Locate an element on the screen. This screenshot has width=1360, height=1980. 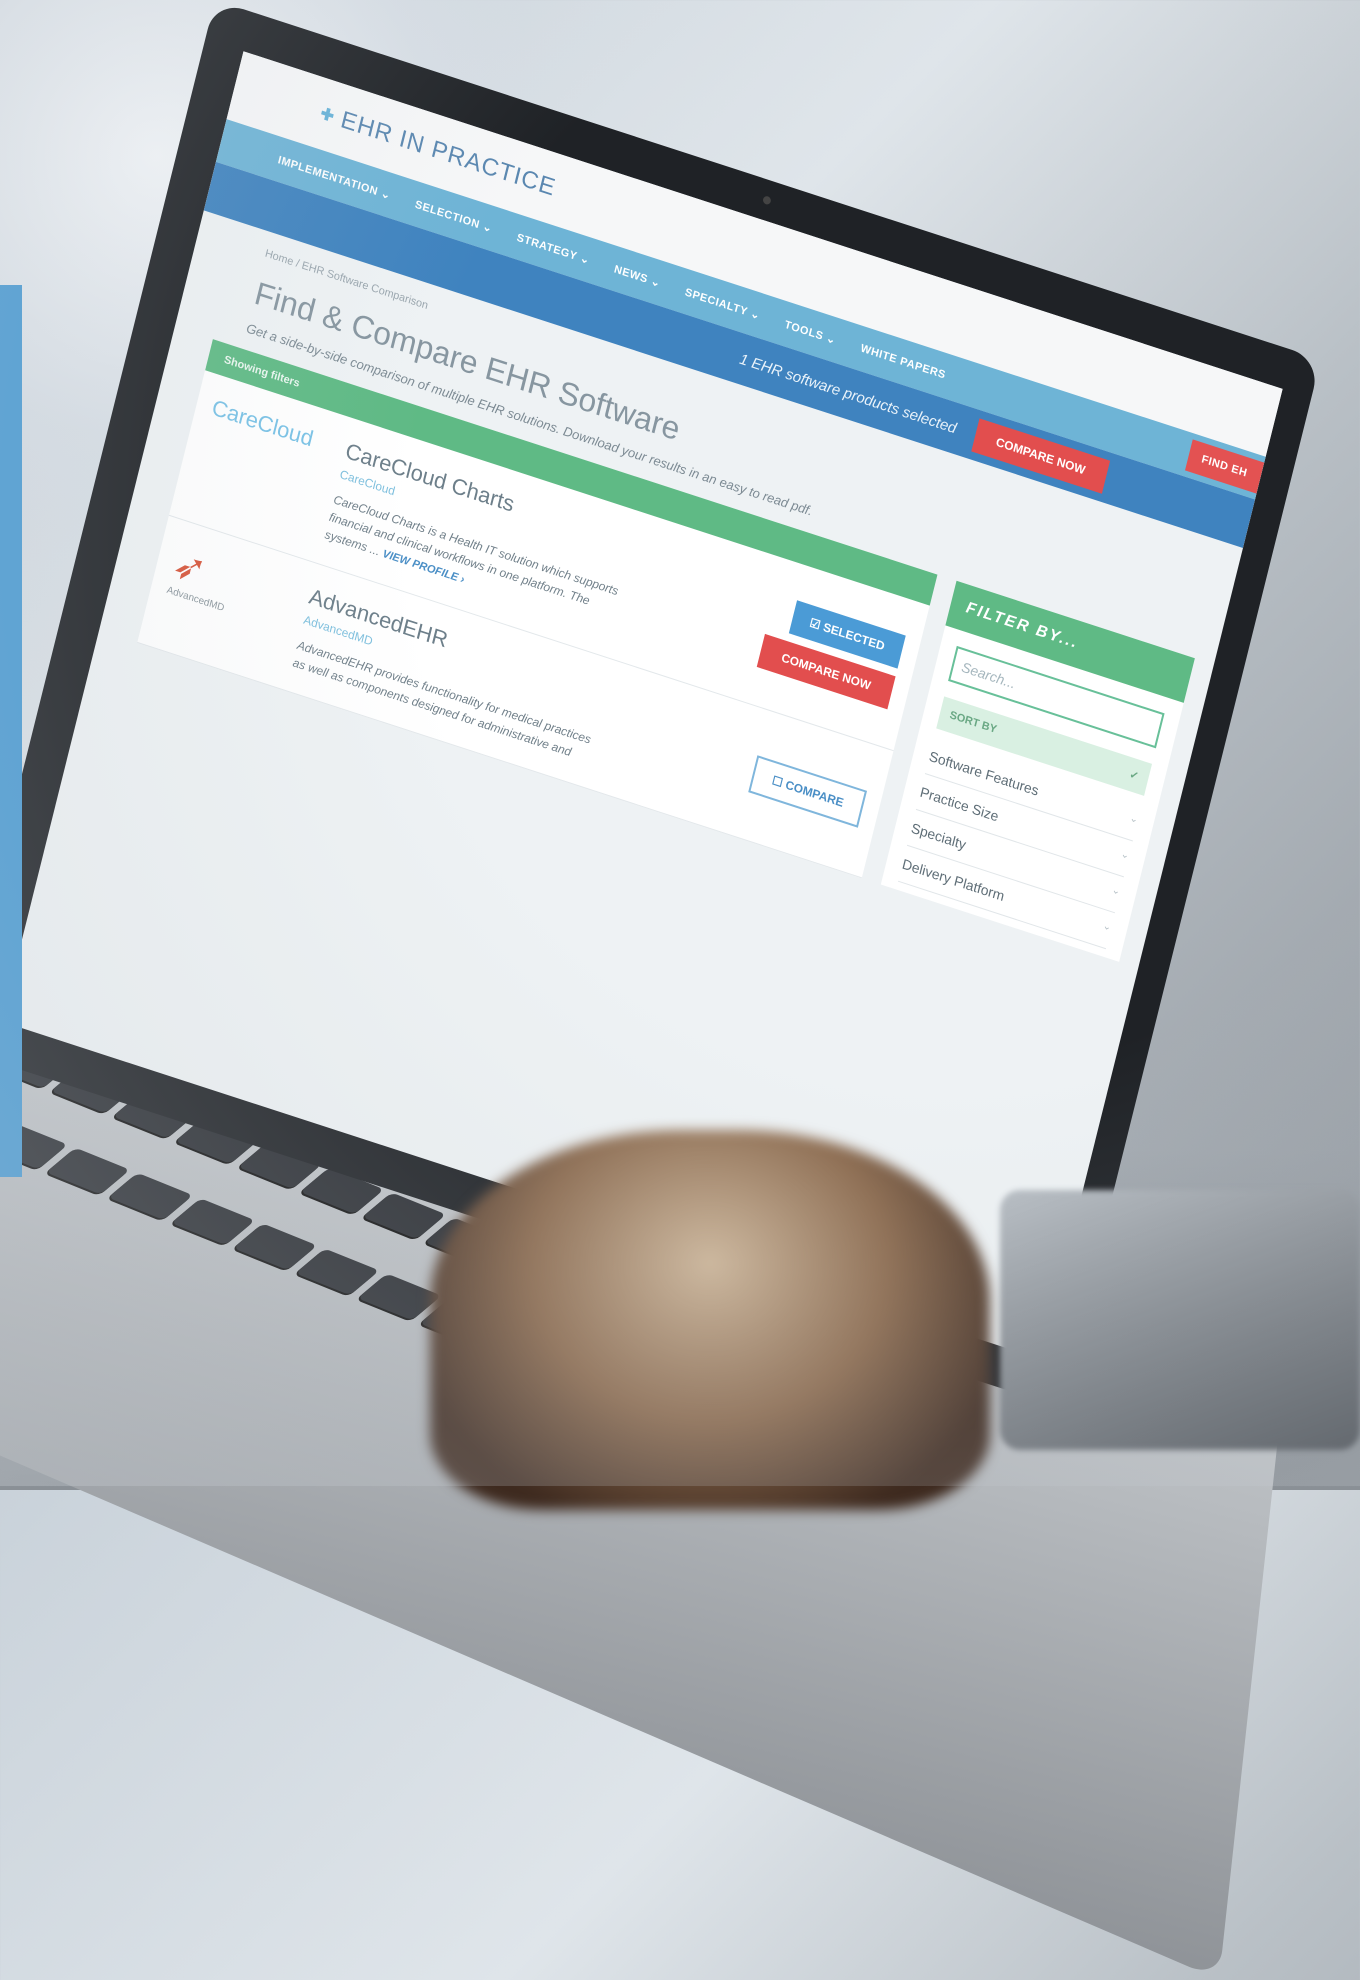
nav-item-specialty: SPECIALTY ⌄ is located at coordinates (723, 303).